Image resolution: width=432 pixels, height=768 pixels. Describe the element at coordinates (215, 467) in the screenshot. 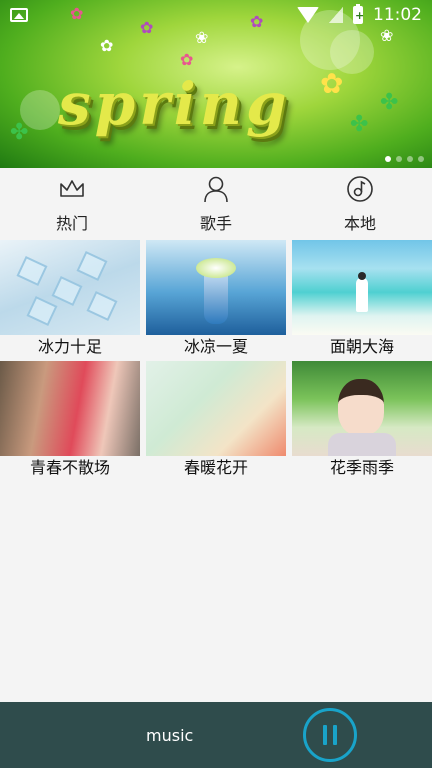

I see `album-title: 春暖花开` at that location.